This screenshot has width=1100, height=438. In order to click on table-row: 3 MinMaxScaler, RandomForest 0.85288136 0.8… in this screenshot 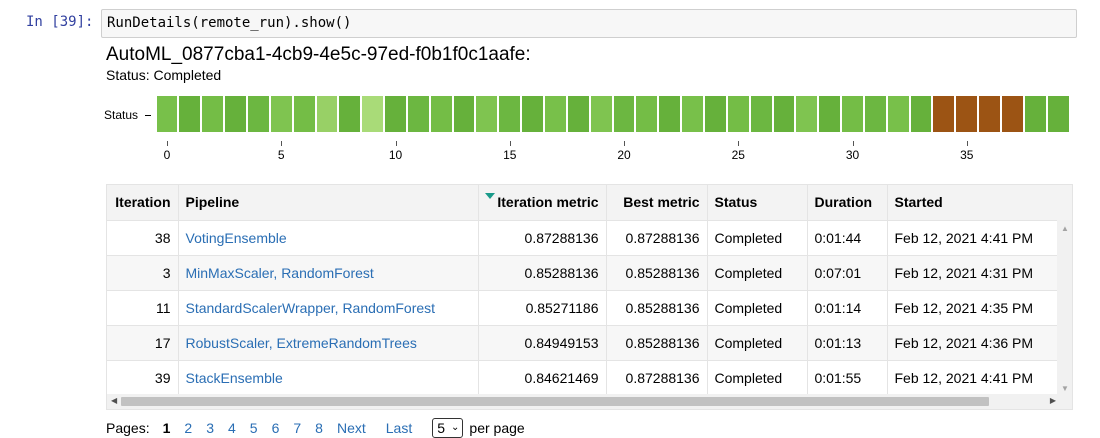, I will do `click(582, 273)`.